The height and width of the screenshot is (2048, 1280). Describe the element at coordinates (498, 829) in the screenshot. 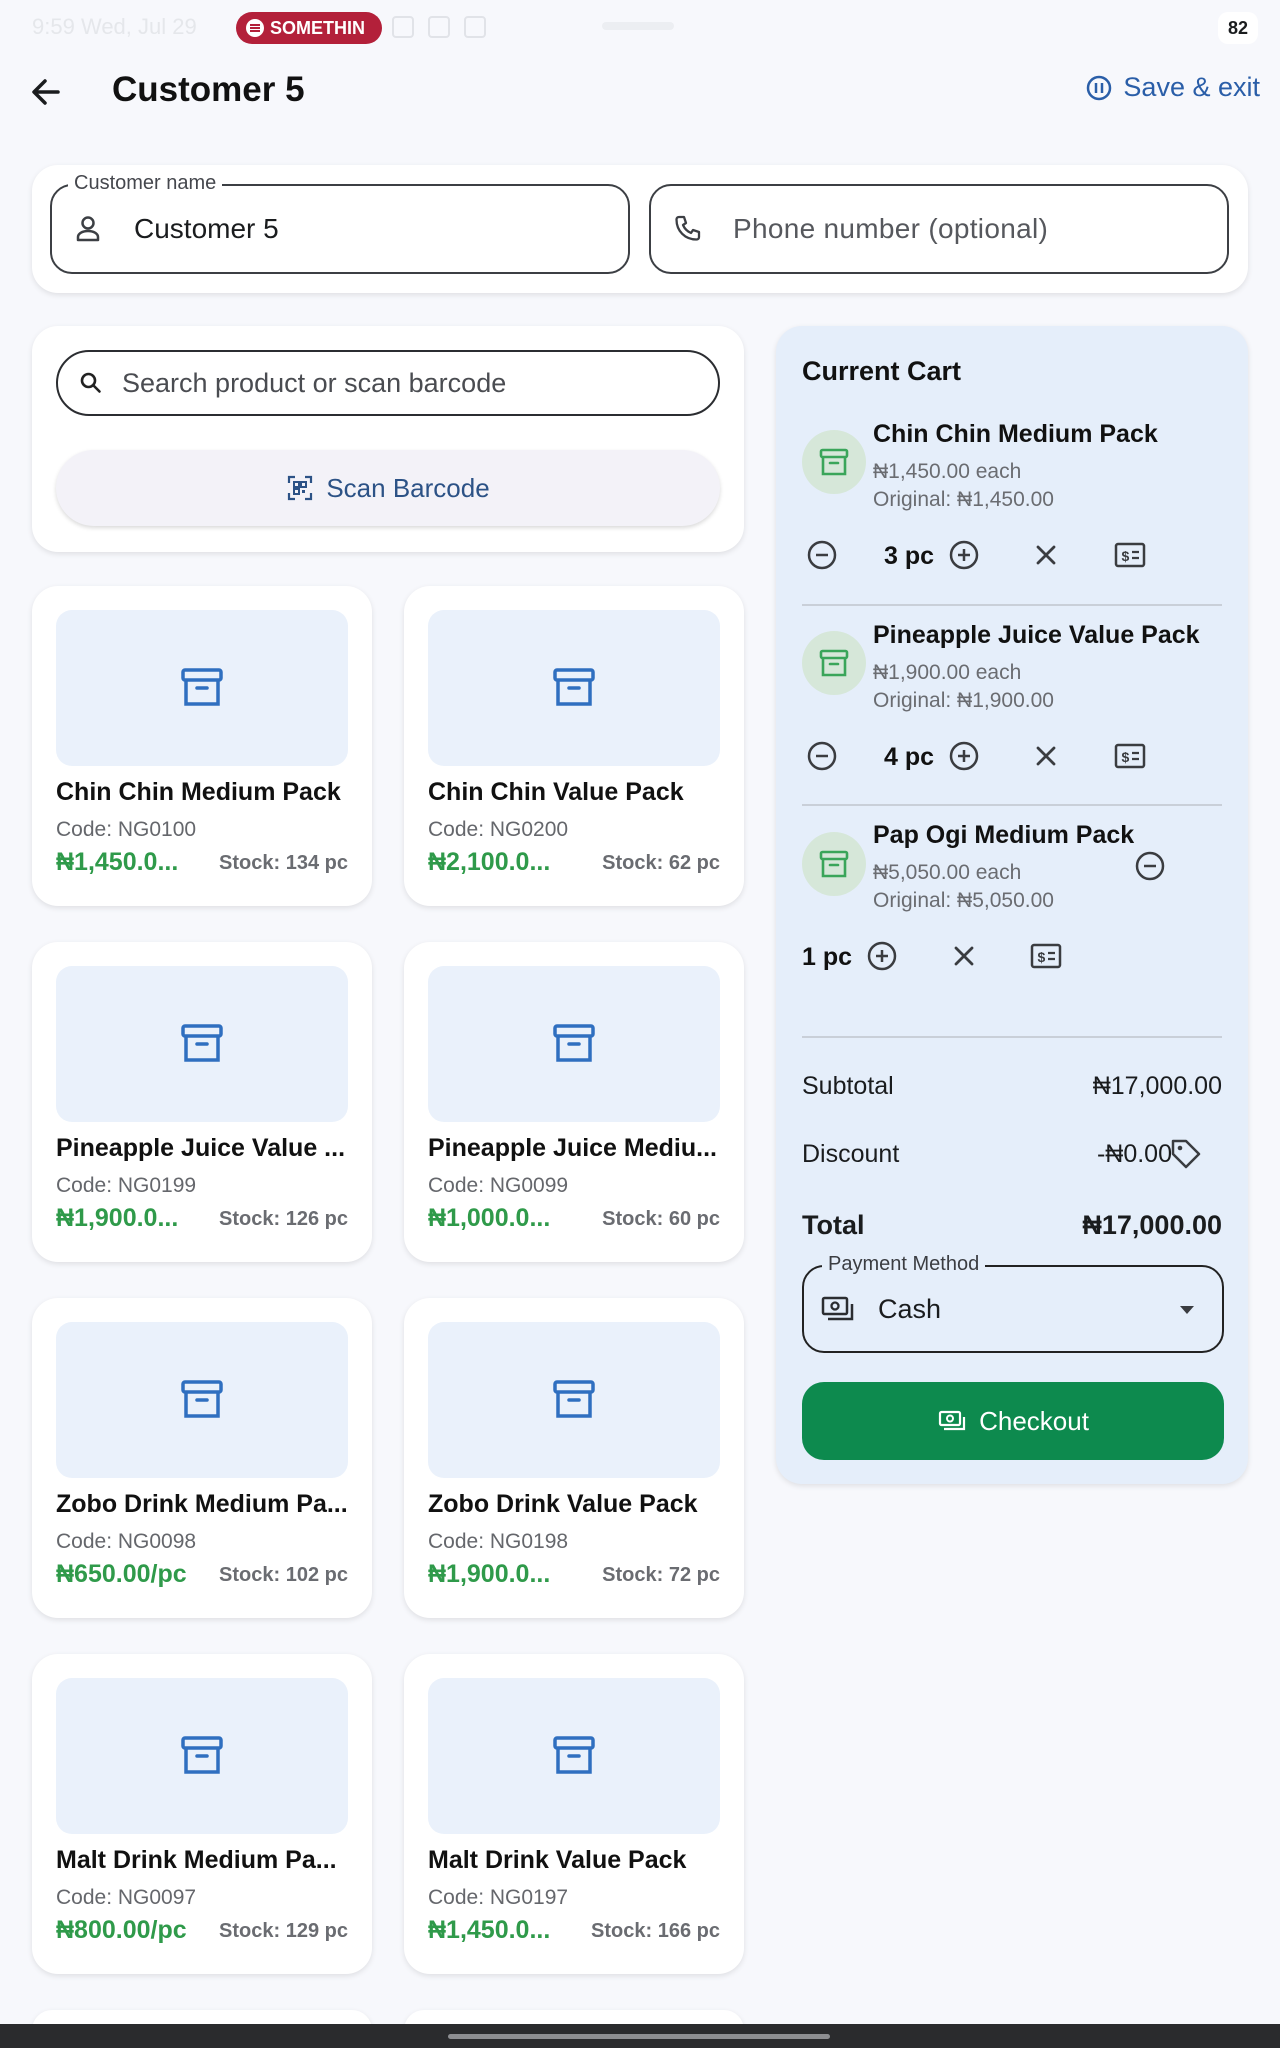

I see `product-code: Code: NG0200` at that location.